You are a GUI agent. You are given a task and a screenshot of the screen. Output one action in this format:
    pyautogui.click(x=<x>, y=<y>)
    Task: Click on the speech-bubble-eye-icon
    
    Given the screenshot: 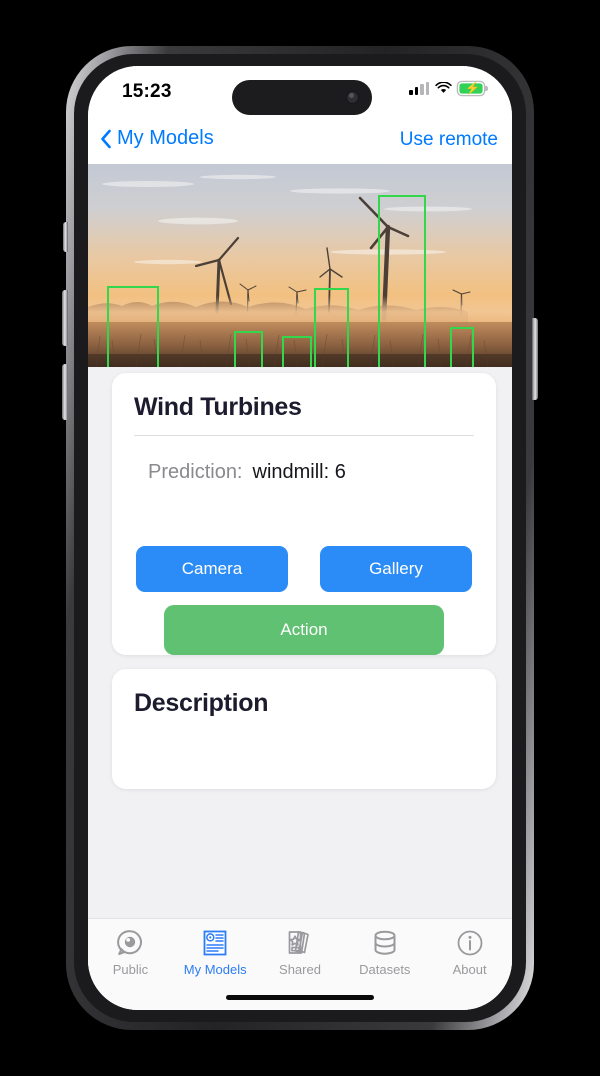 What is the action you would take?
    pyautogui.click(x=130, y=942)
    